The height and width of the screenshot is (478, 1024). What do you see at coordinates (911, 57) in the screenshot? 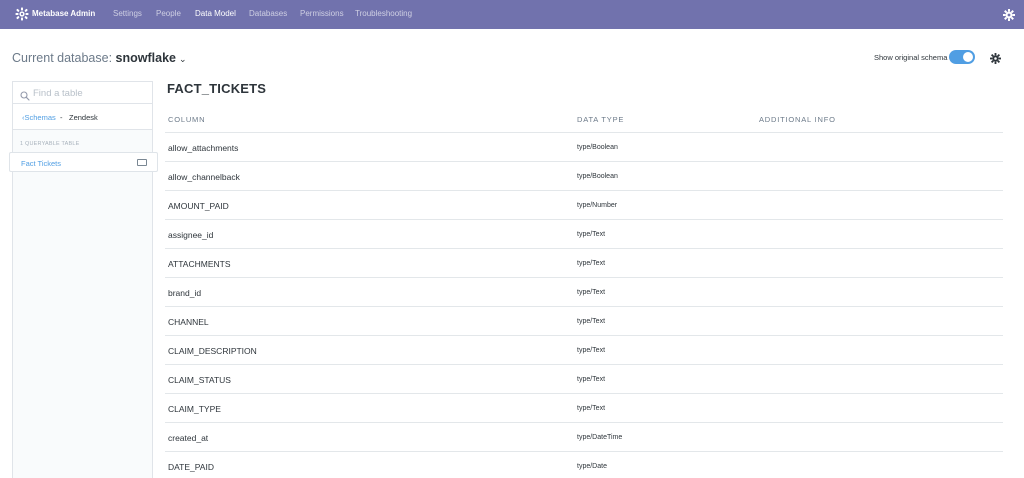
I see `show-schema-label: Show original schema` at bounding box center [911, 57].